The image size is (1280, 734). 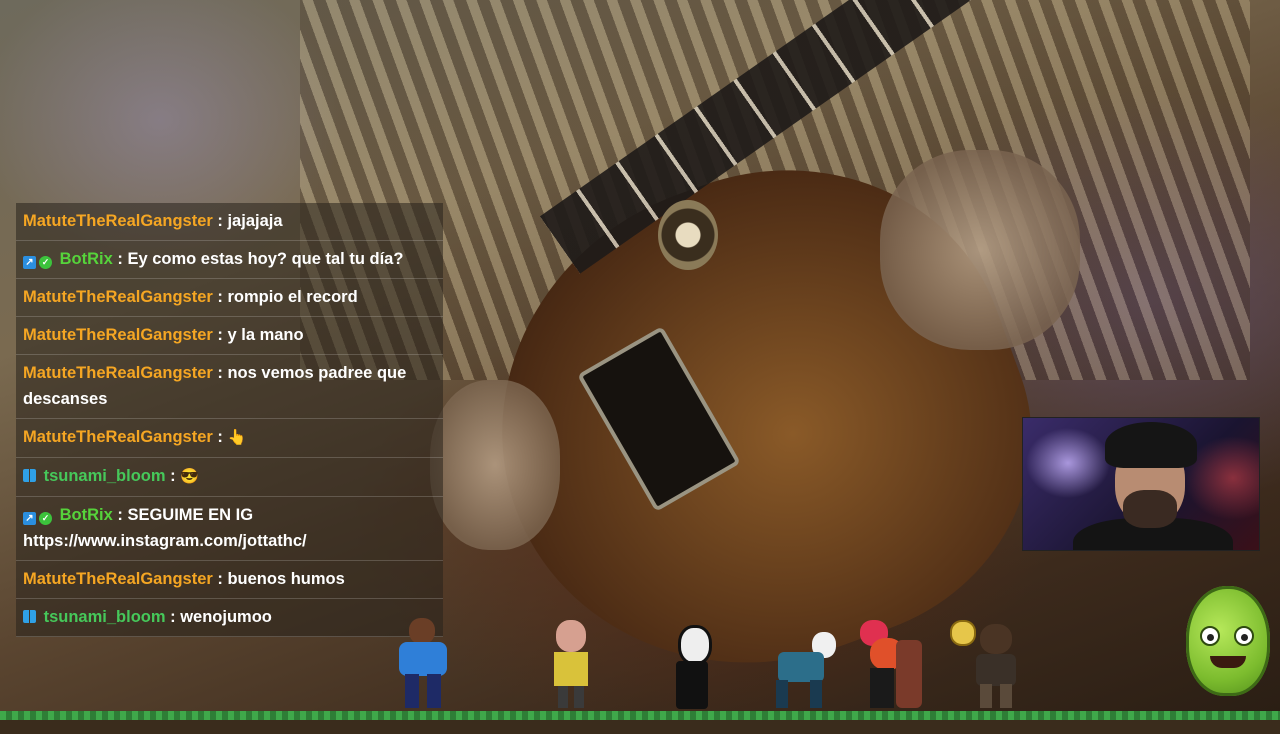 What do you see at coordinates (1150, 509) in the screenshot?
I see `streamer-beard` at bounding box center [1150, 509].